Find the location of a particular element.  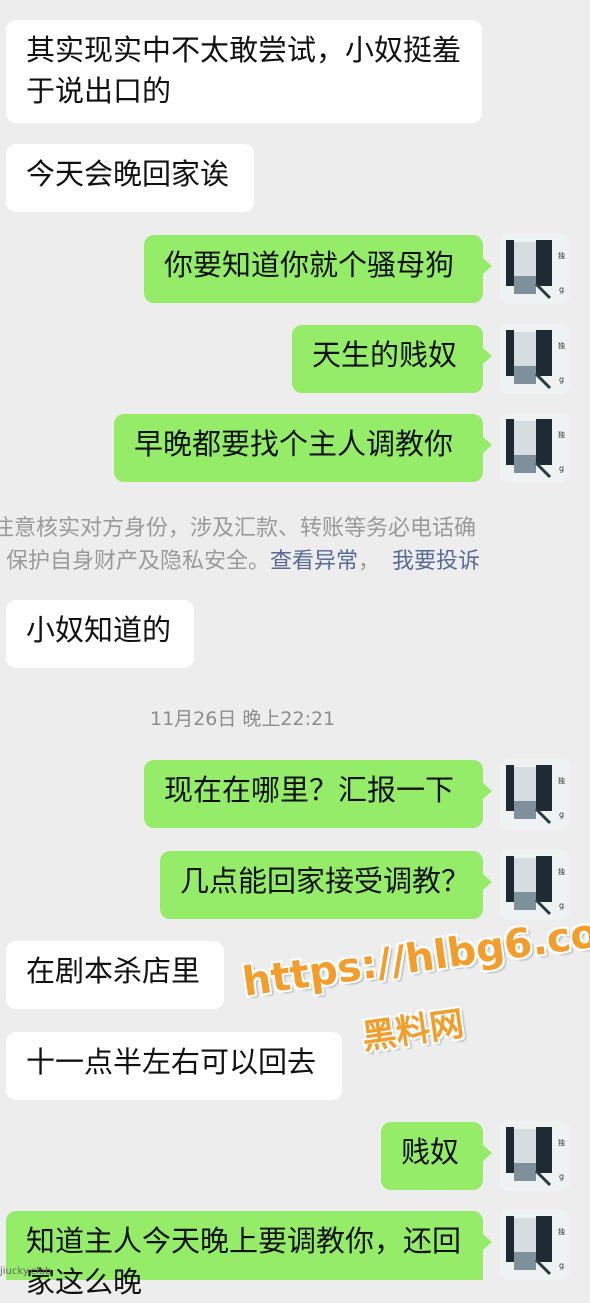

message-bubble-received: 今天会晚回家诶 is located at coordinates (130, 178).